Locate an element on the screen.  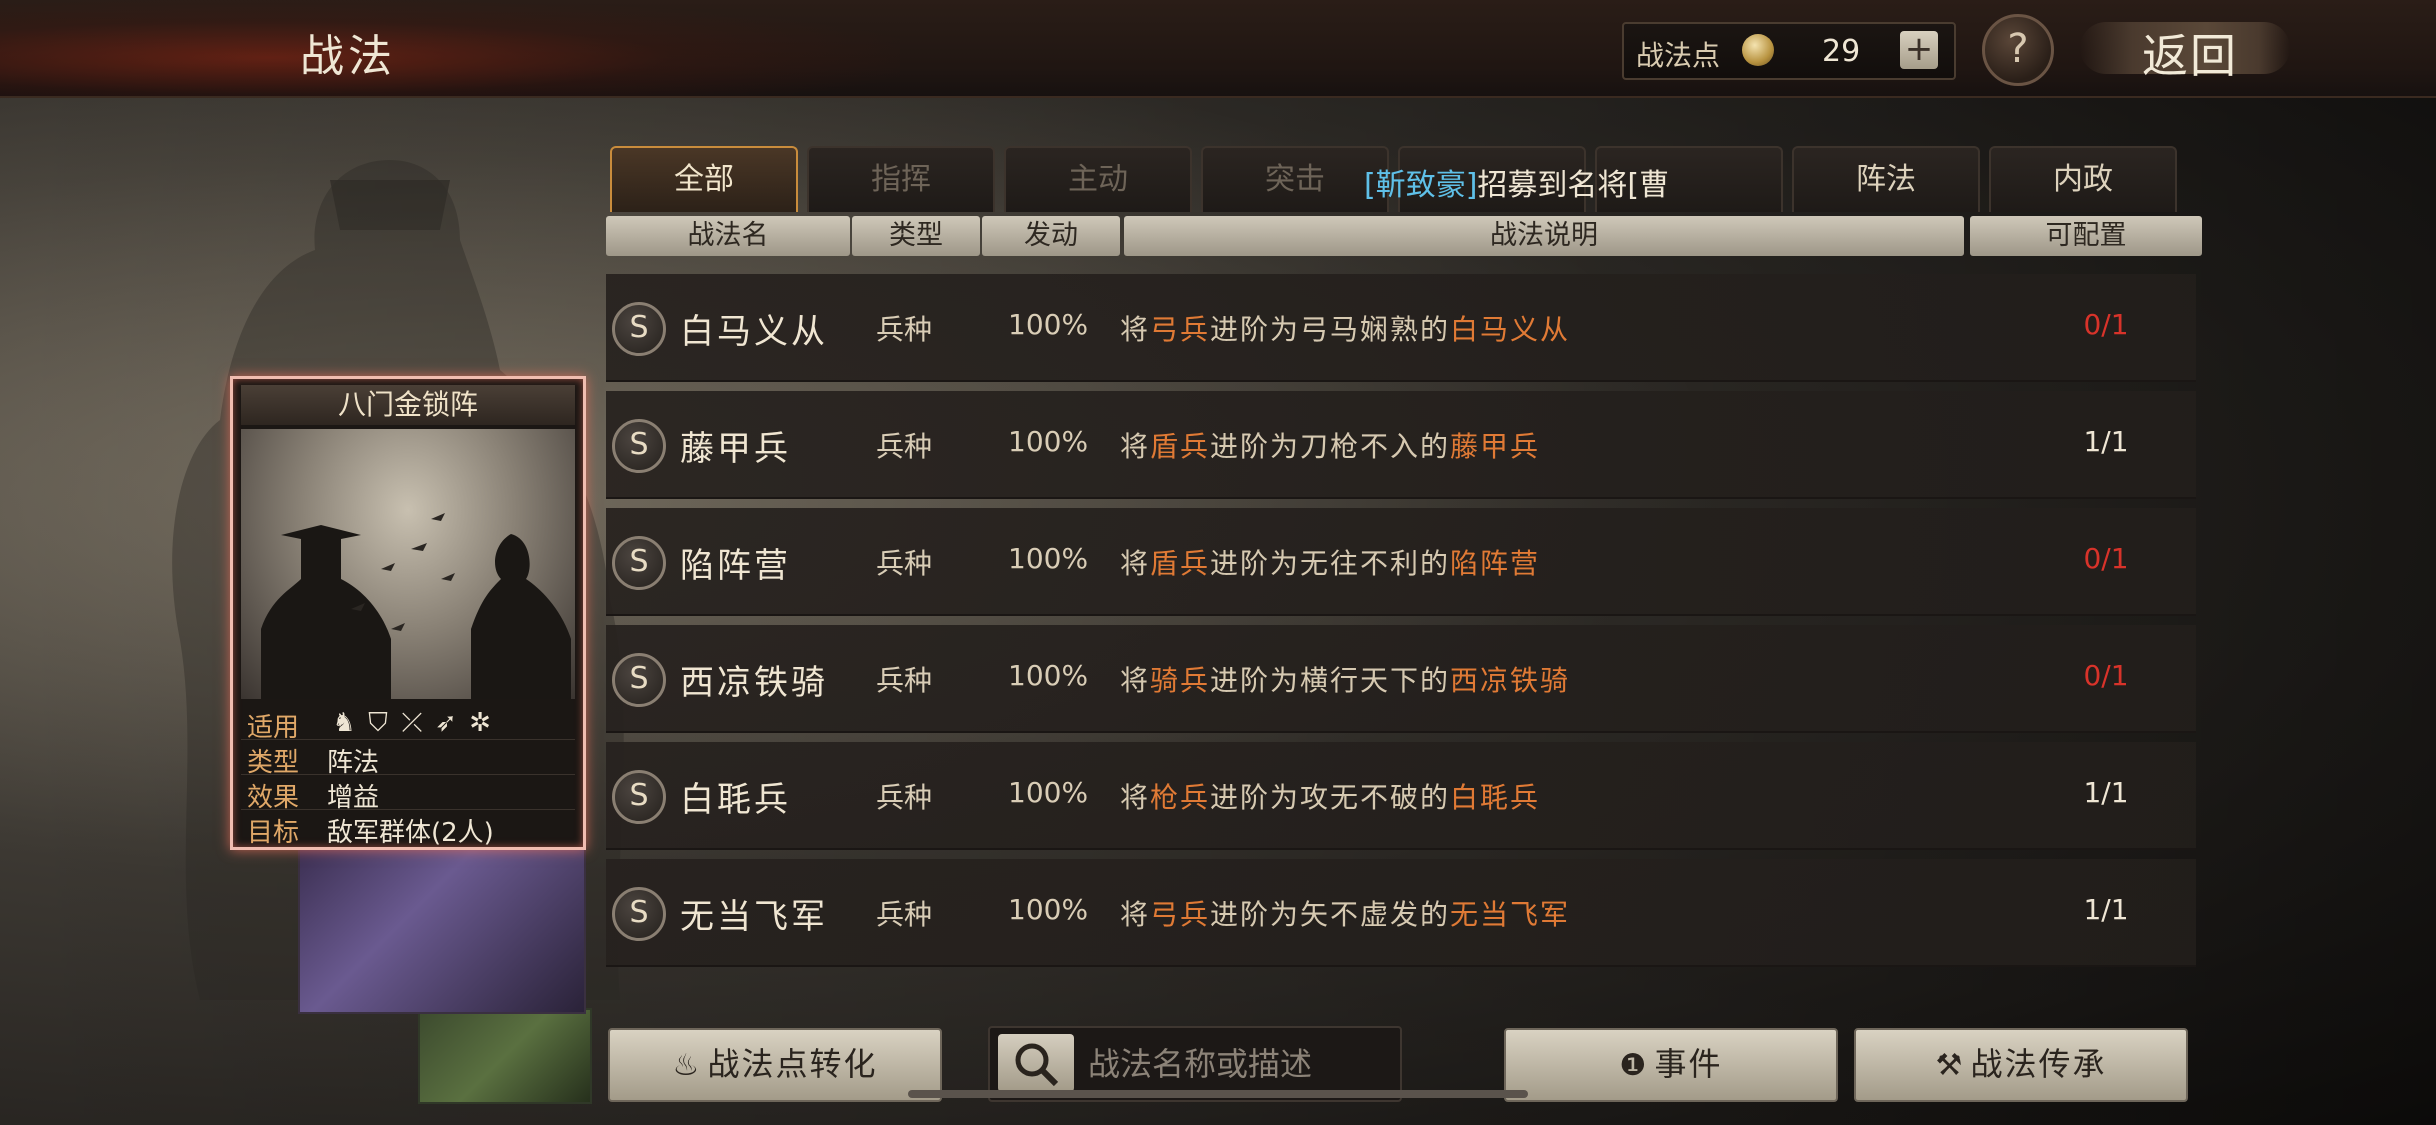
tactic-name: 白毦兵 is located at coordinates (735, 800).